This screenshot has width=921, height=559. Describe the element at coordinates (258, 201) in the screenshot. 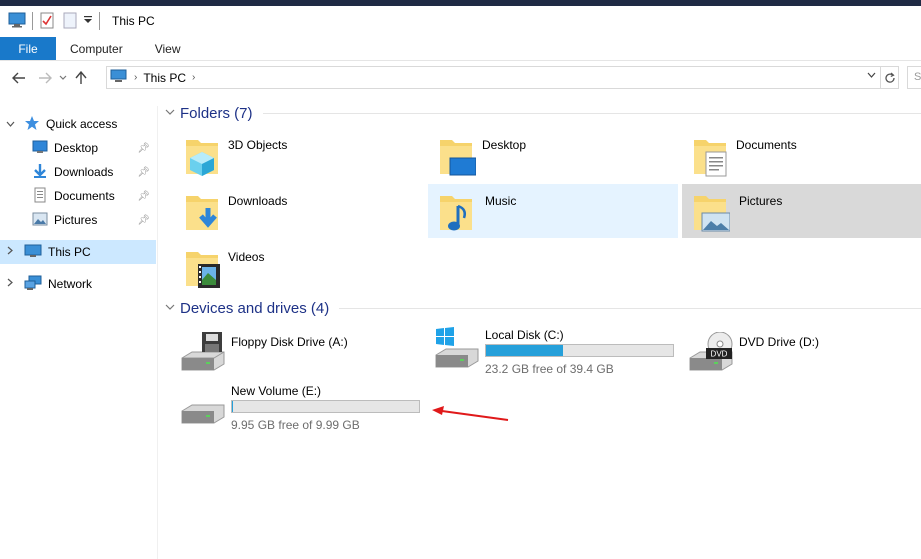

I see `folder-name: Downloads` at that location.